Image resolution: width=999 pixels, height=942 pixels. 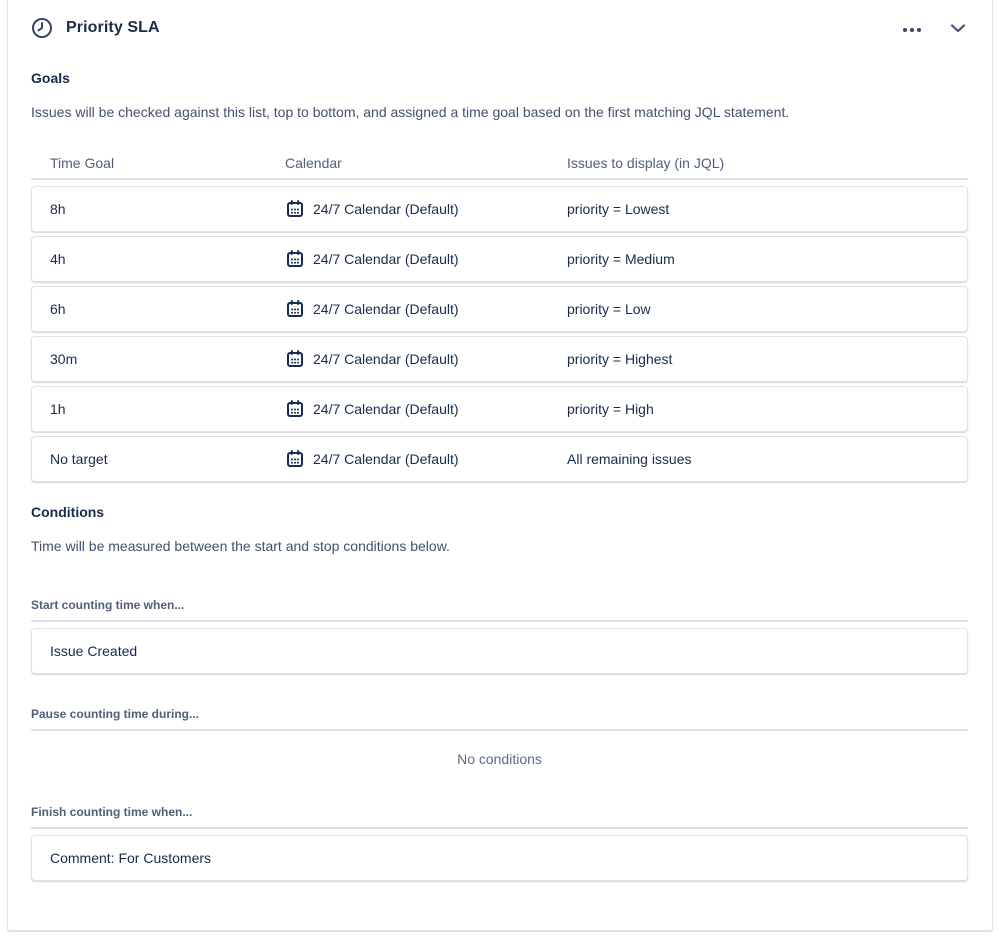 I want to click on more-menu-button, so click(x=912, y=28).